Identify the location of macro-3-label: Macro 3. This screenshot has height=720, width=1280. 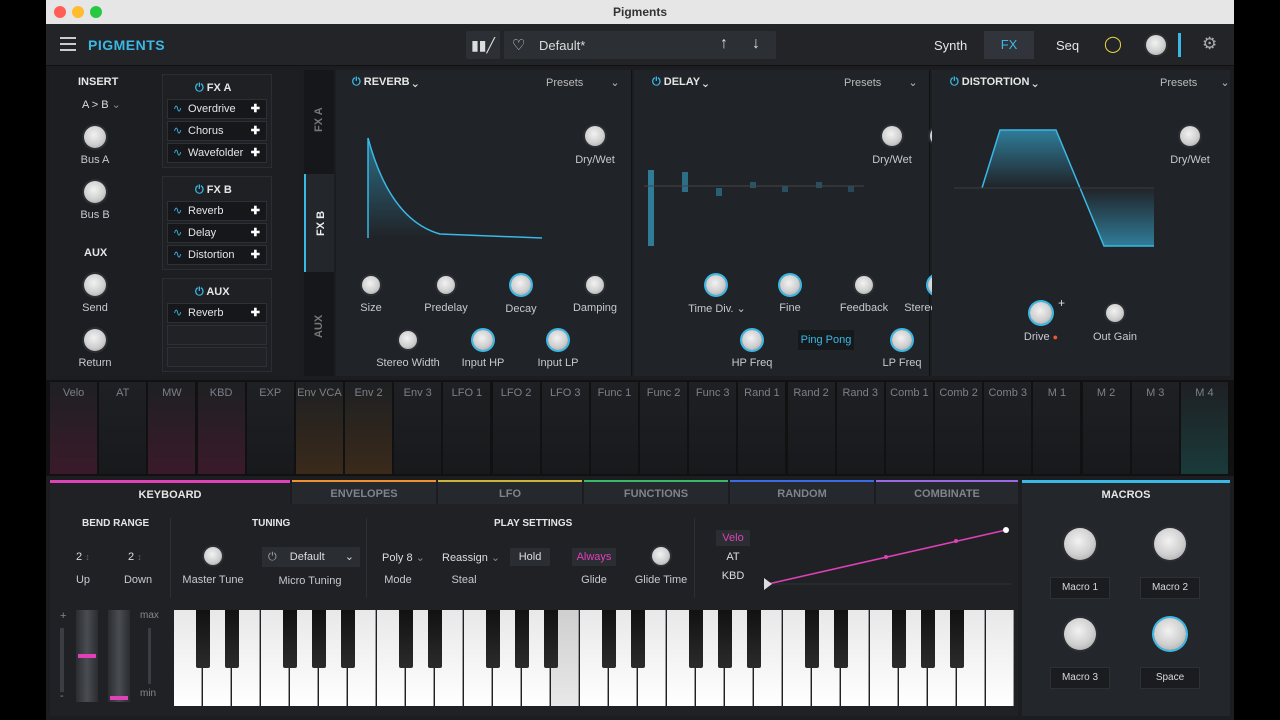
(1080, 678).